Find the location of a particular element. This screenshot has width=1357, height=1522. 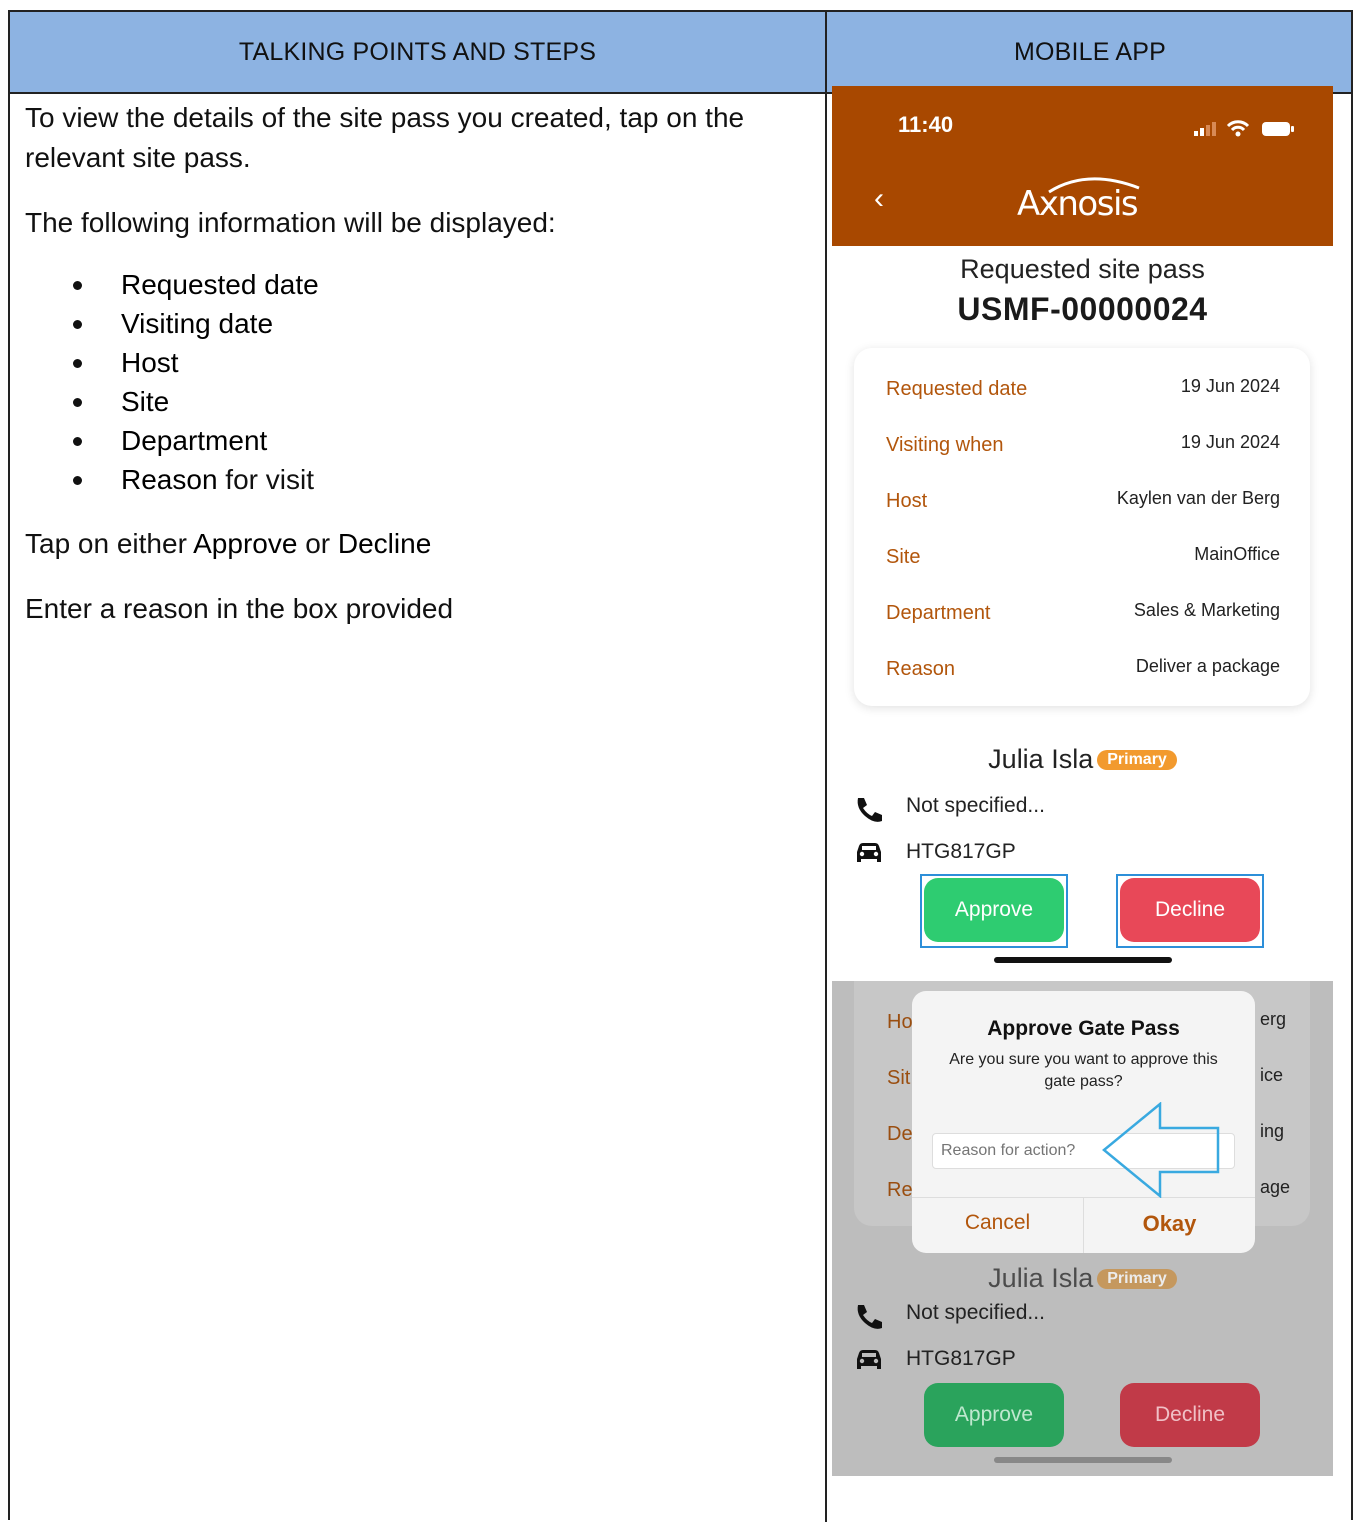

axnosis-logo: Axnosis is located at coordinates (1084, 203).